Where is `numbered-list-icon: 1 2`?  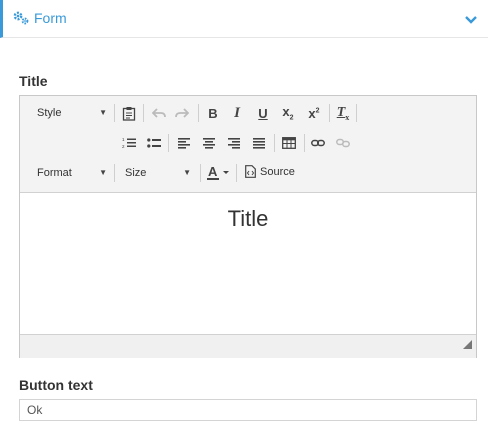 numbered-list-icon: 1 2 is located at coordinates (129, 143).